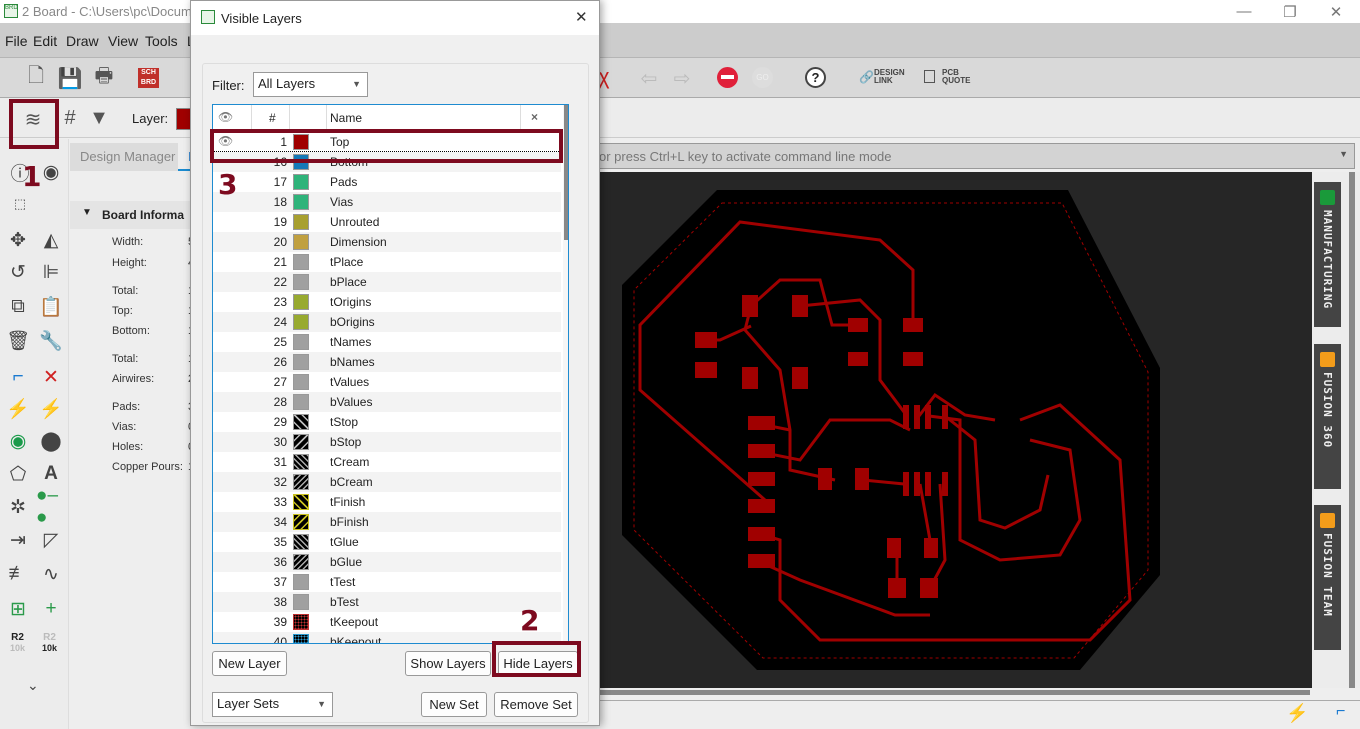 This screenshot has height=729, width=1360. Describe the element at coordinates (99, 118) in the screenshot. I see `filter-icon: ▼` at that location.